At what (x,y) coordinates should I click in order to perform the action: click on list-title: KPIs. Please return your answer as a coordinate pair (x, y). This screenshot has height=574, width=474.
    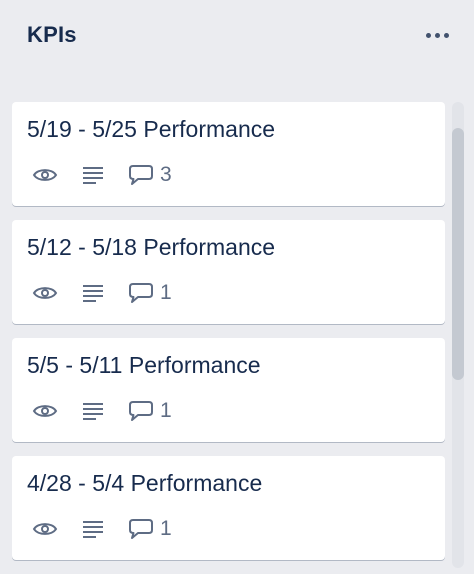
    Looking at the image, I should click on (52, 35).